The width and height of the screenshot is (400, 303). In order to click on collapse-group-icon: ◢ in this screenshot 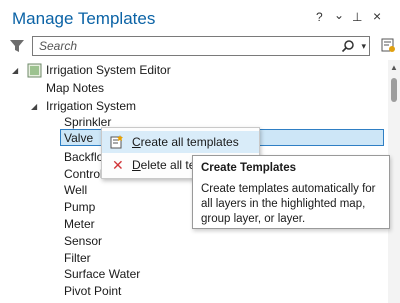, I will do `click(34, 106)`.